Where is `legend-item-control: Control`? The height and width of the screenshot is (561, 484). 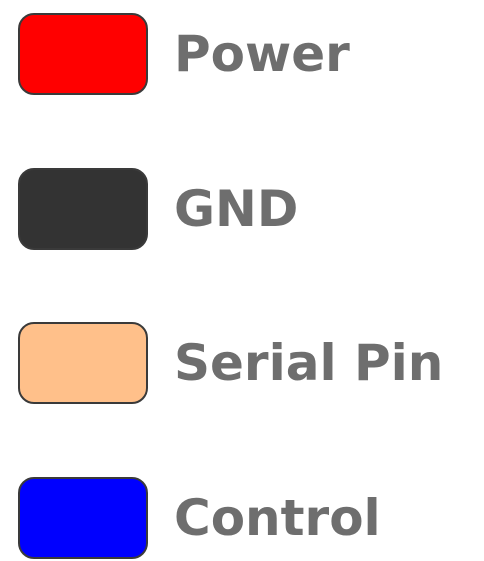
legend-item-control: Control is located at coordinates (199, 518).